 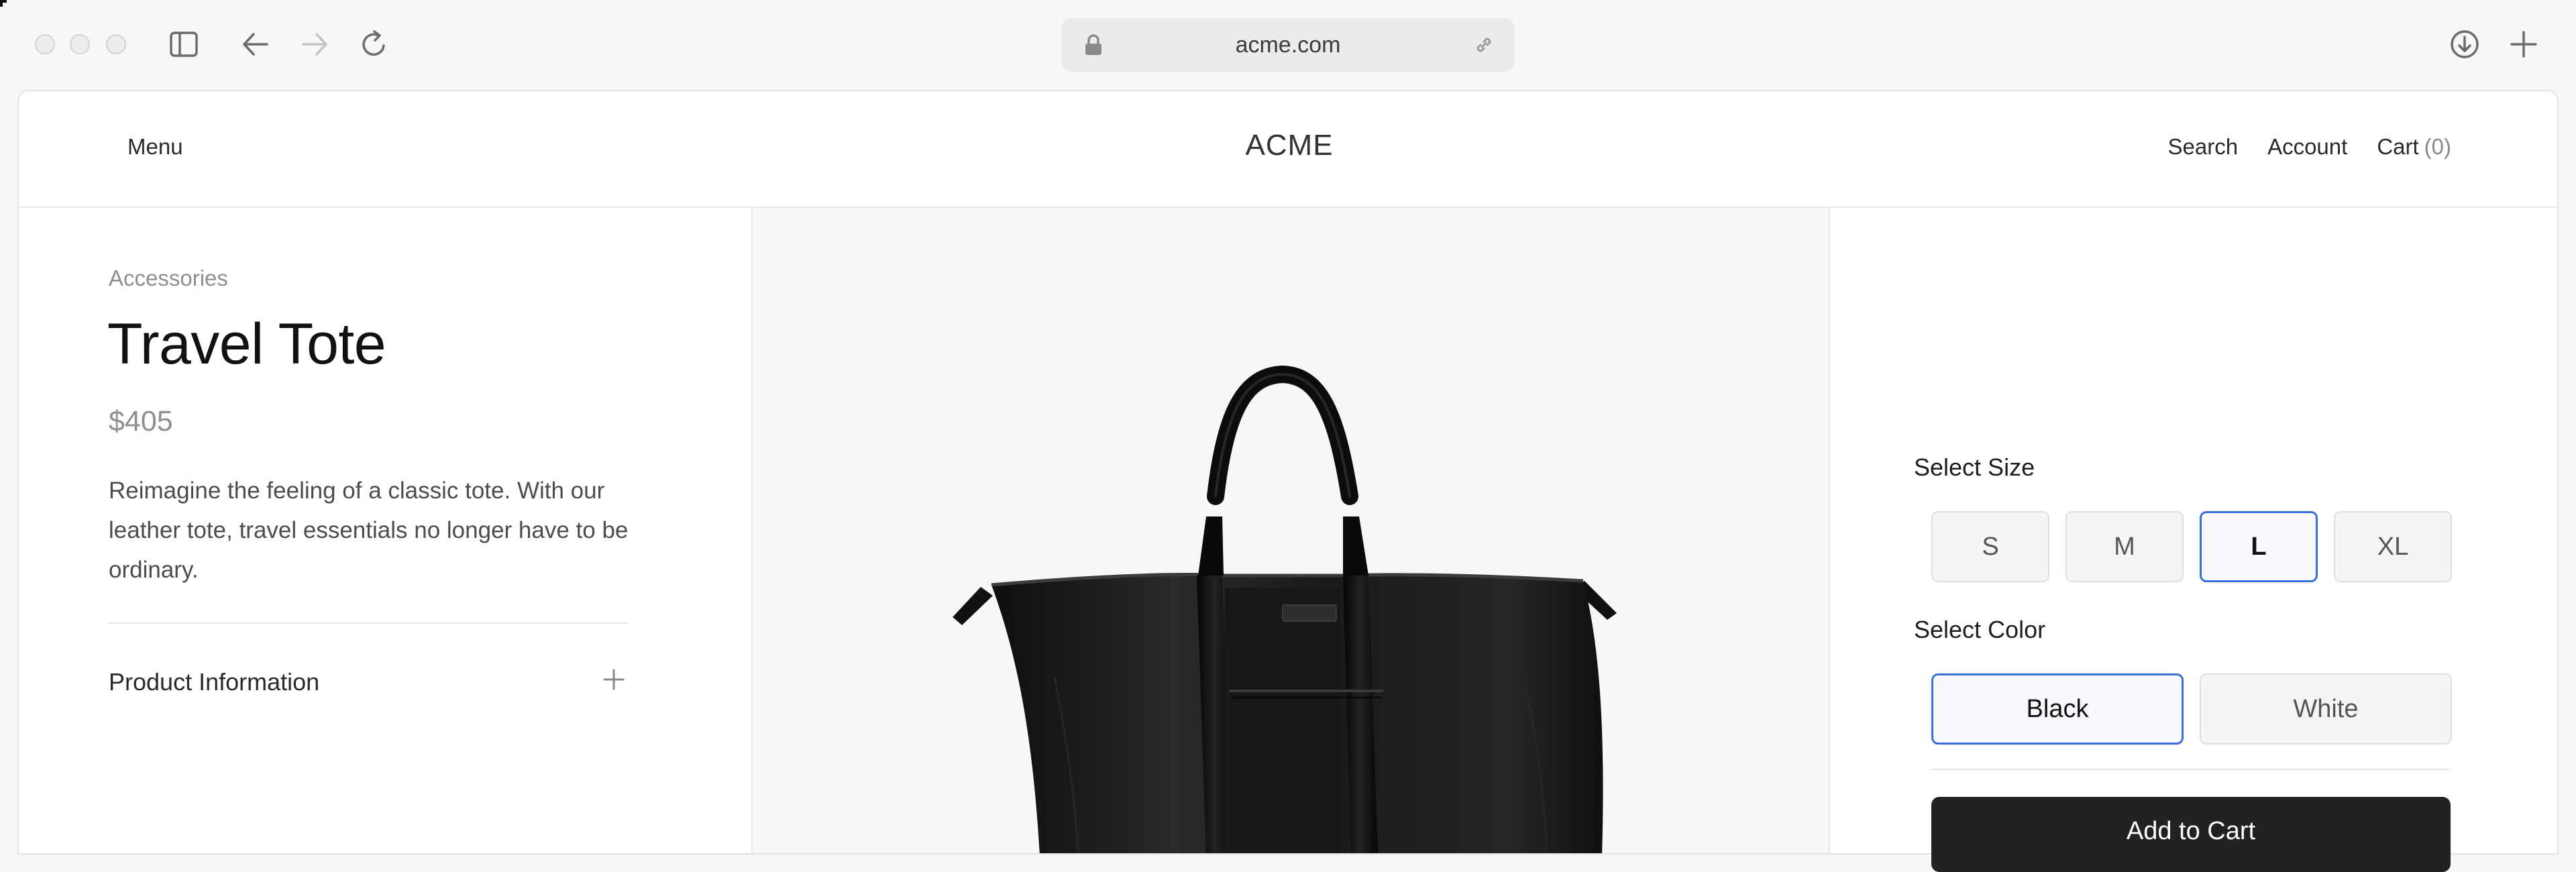 I want to click on color-option-black: Black, so click(x=2057, y=709).